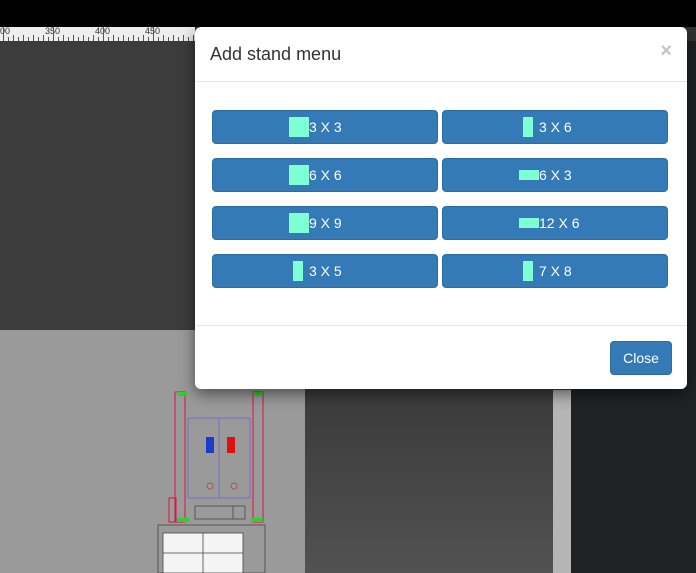 The width and height of the screenshot is (696, 573). What do you see at coordinates (441, 54) in the screenshot?
I see `modal-header: Add stand menu ×` at bounding box center [441, 54].